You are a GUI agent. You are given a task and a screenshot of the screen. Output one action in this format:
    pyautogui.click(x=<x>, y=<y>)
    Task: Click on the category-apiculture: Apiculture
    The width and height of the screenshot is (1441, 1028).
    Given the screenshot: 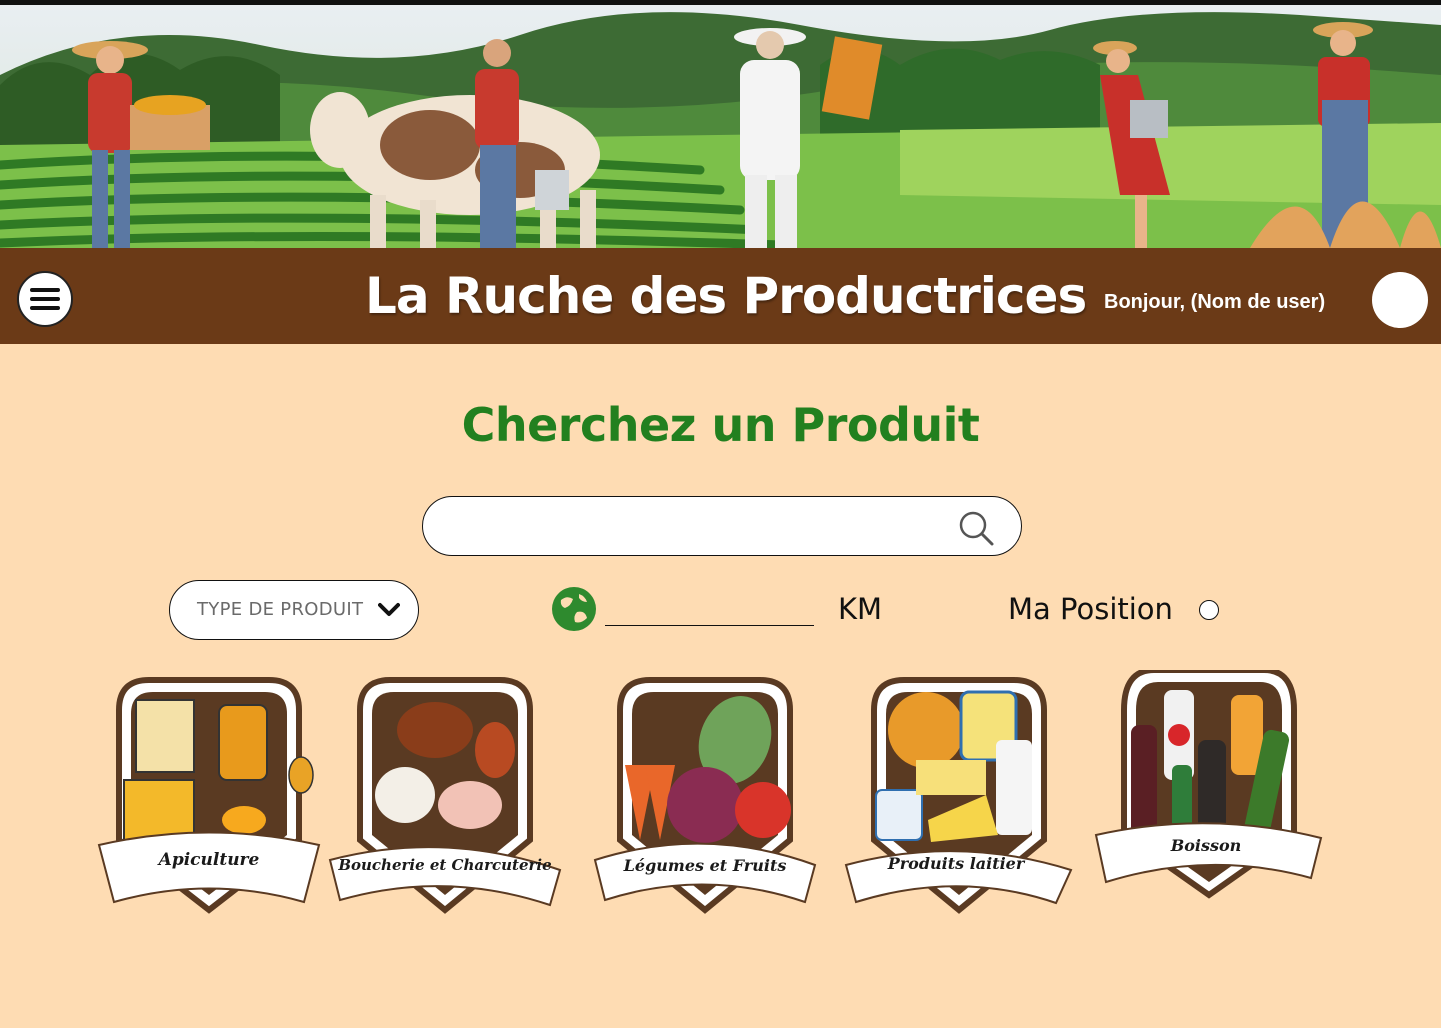 What is the action you would take?
    pyautogui.click(x=209, y=795)
    